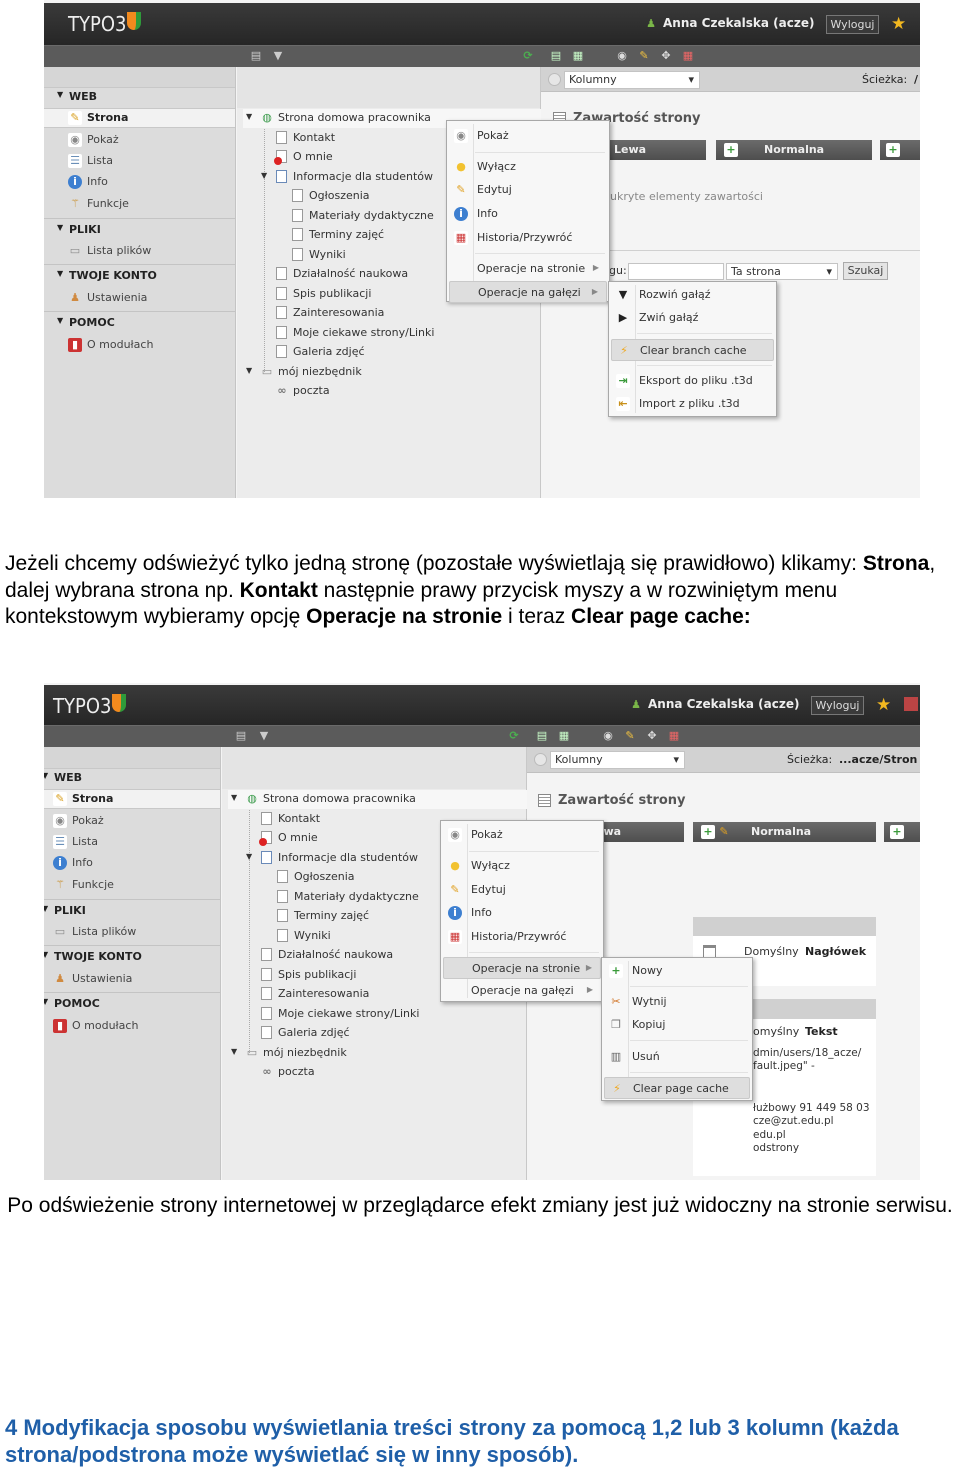  What do you see at coordinates (677, 1088) in the screenshot?
I see `menu-item-clear-page-cache: ⚡ Clear page cache` at bounding box center [677, 1088].